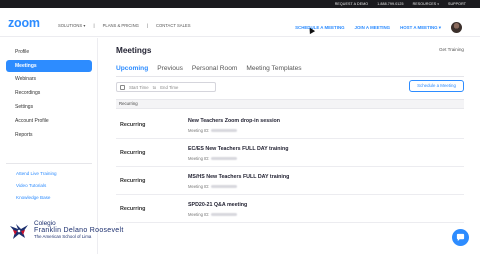  Describe the element at coordinates (49, 121) in the screenshot. I see `sidebar-item-account-profile: Account Profile` at that location.